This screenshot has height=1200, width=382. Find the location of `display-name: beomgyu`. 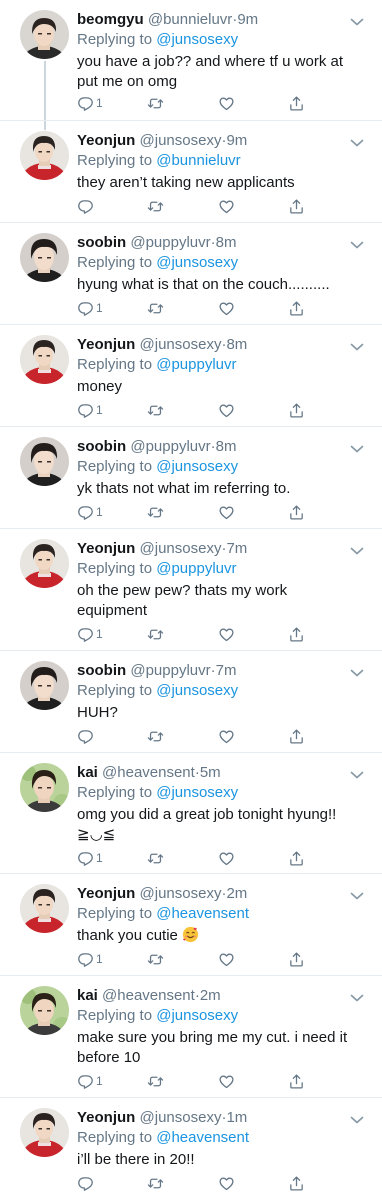

display-name: beomgyu is located at coordinates (110, 19).